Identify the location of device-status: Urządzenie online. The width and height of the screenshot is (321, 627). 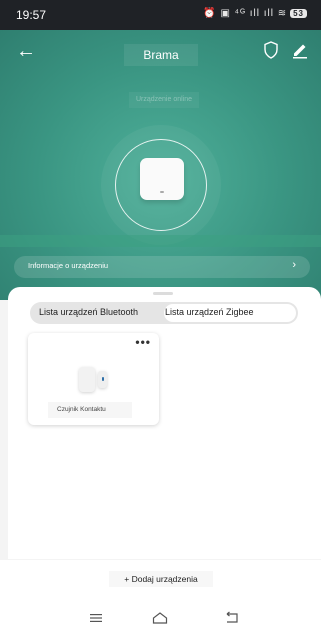
(164, 100).